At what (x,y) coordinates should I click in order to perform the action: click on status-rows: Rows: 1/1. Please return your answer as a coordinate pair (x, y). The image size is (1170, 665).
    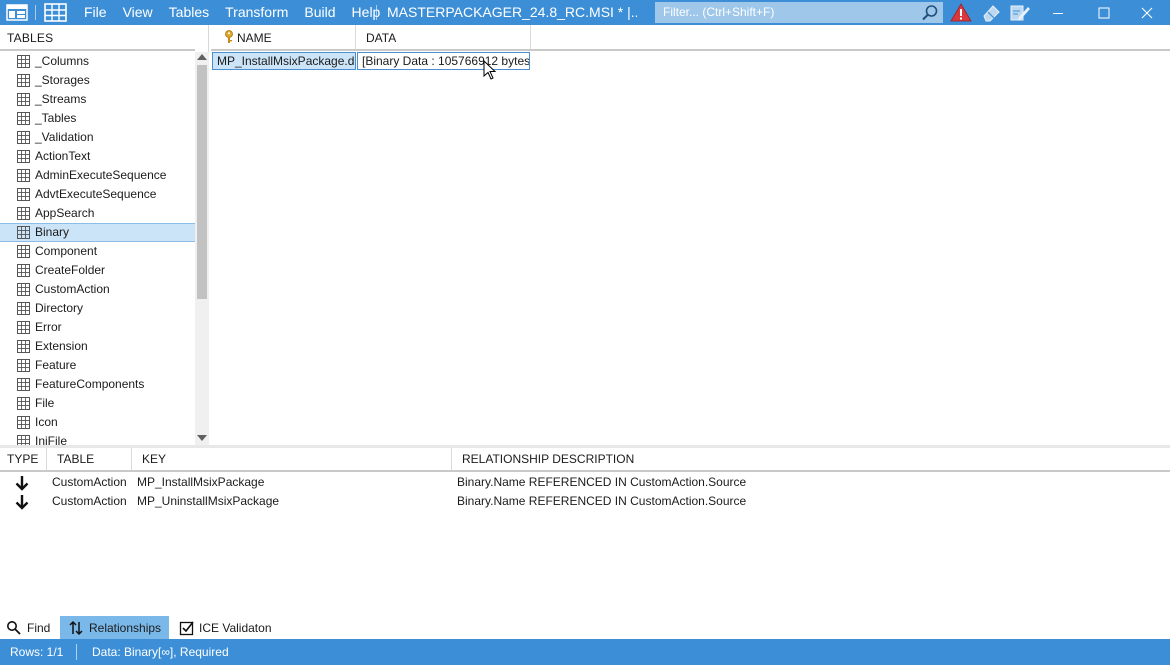
    Looking at the image, I should click on (37, 652).